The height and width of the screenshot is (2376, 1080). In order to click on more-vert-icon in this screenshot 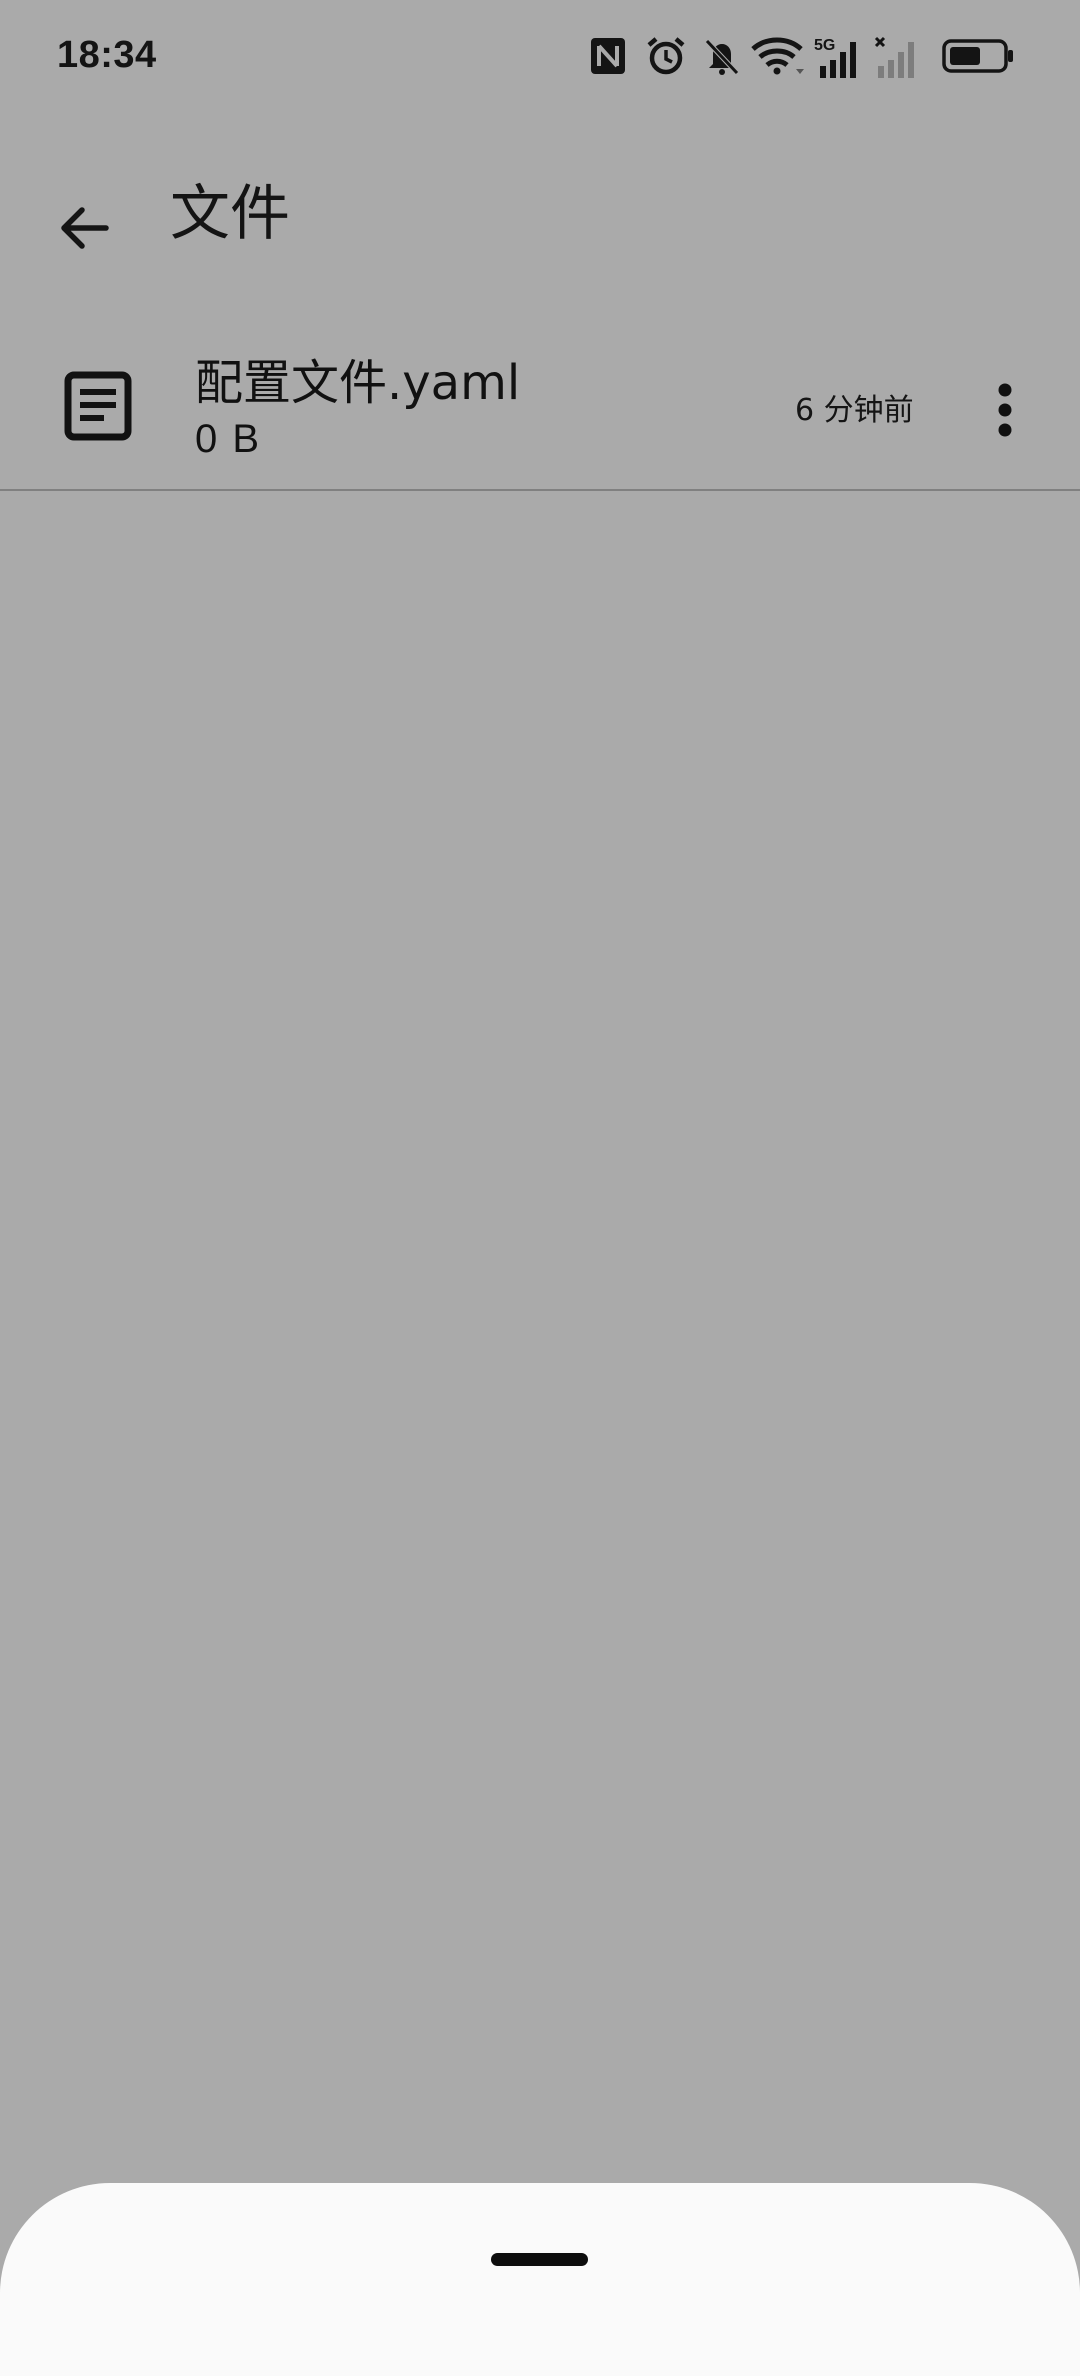, I will do `click(1005, 410)`.